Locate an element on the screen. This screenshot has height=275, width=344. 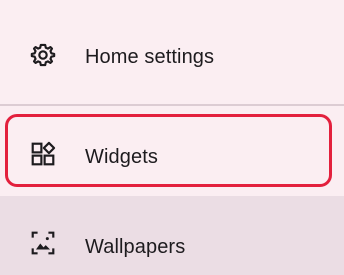
wallpaper-icon is located at coordinates (43, 243).